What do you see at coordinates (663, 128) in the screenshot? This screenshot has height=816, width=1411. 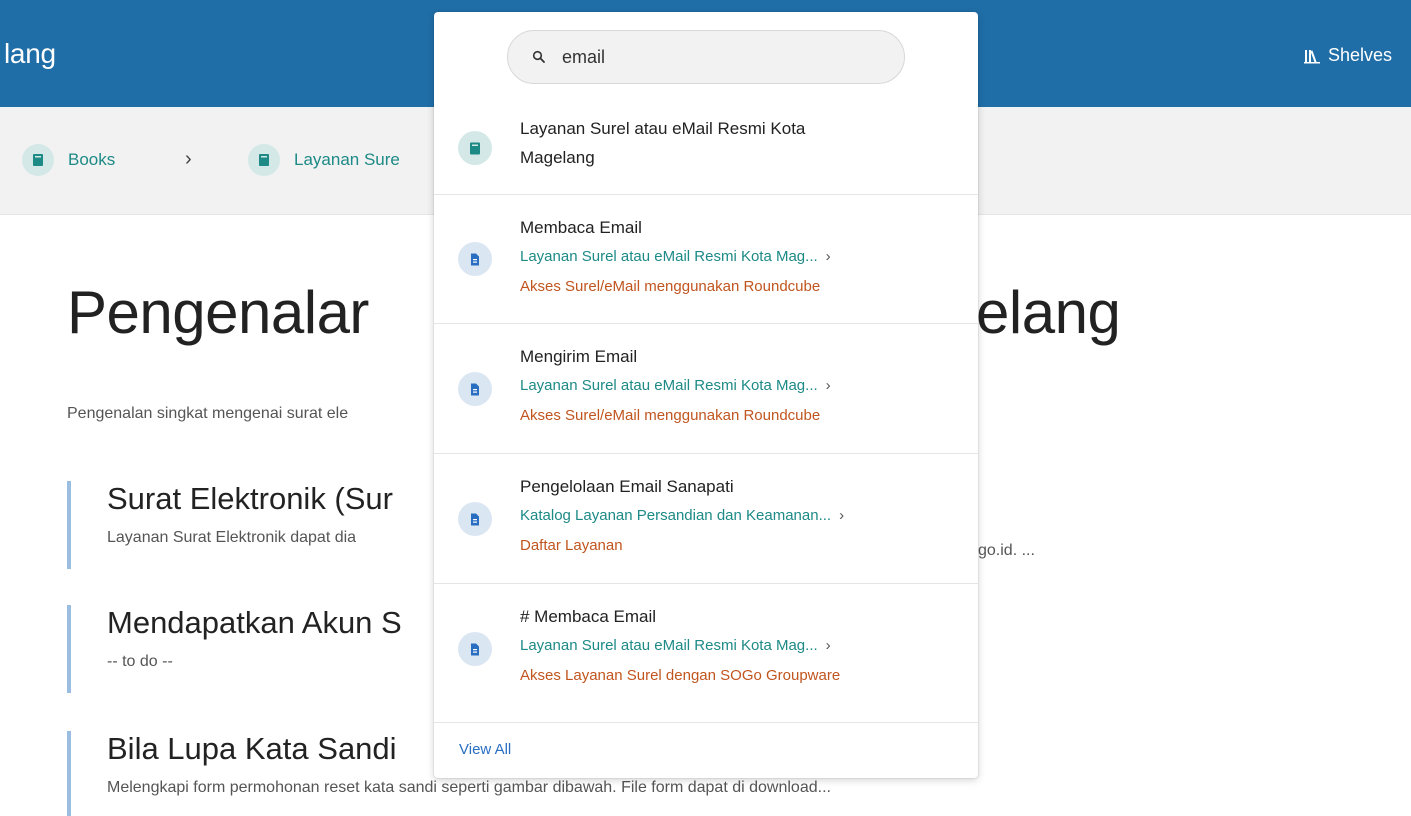 I see `result-title: Layanan Surel atau eMail Resmi Kota` at bounding box center [663, 128].